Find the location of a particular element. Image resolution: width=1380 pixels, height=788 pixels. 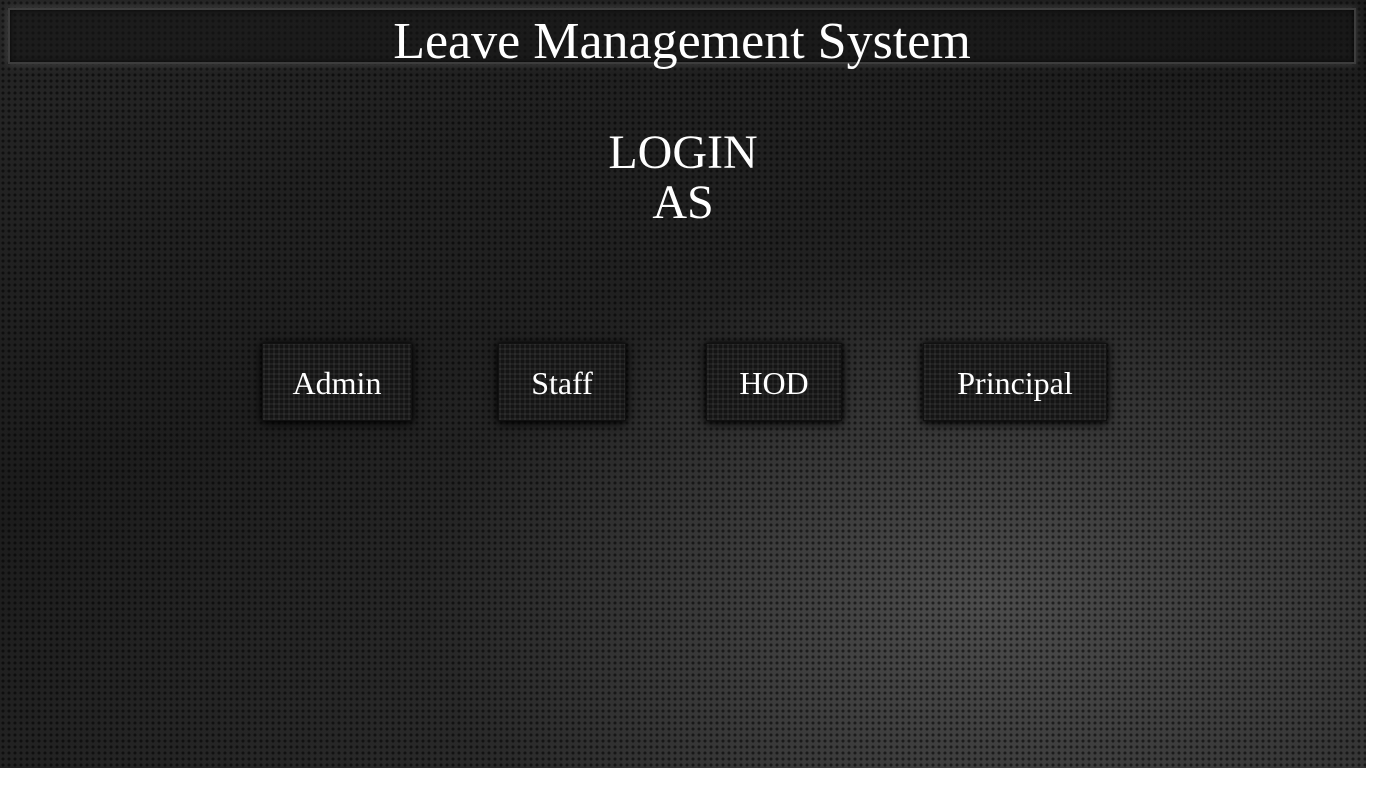

login-heading-line1: LOGIN is located at coordinates (683, 152).